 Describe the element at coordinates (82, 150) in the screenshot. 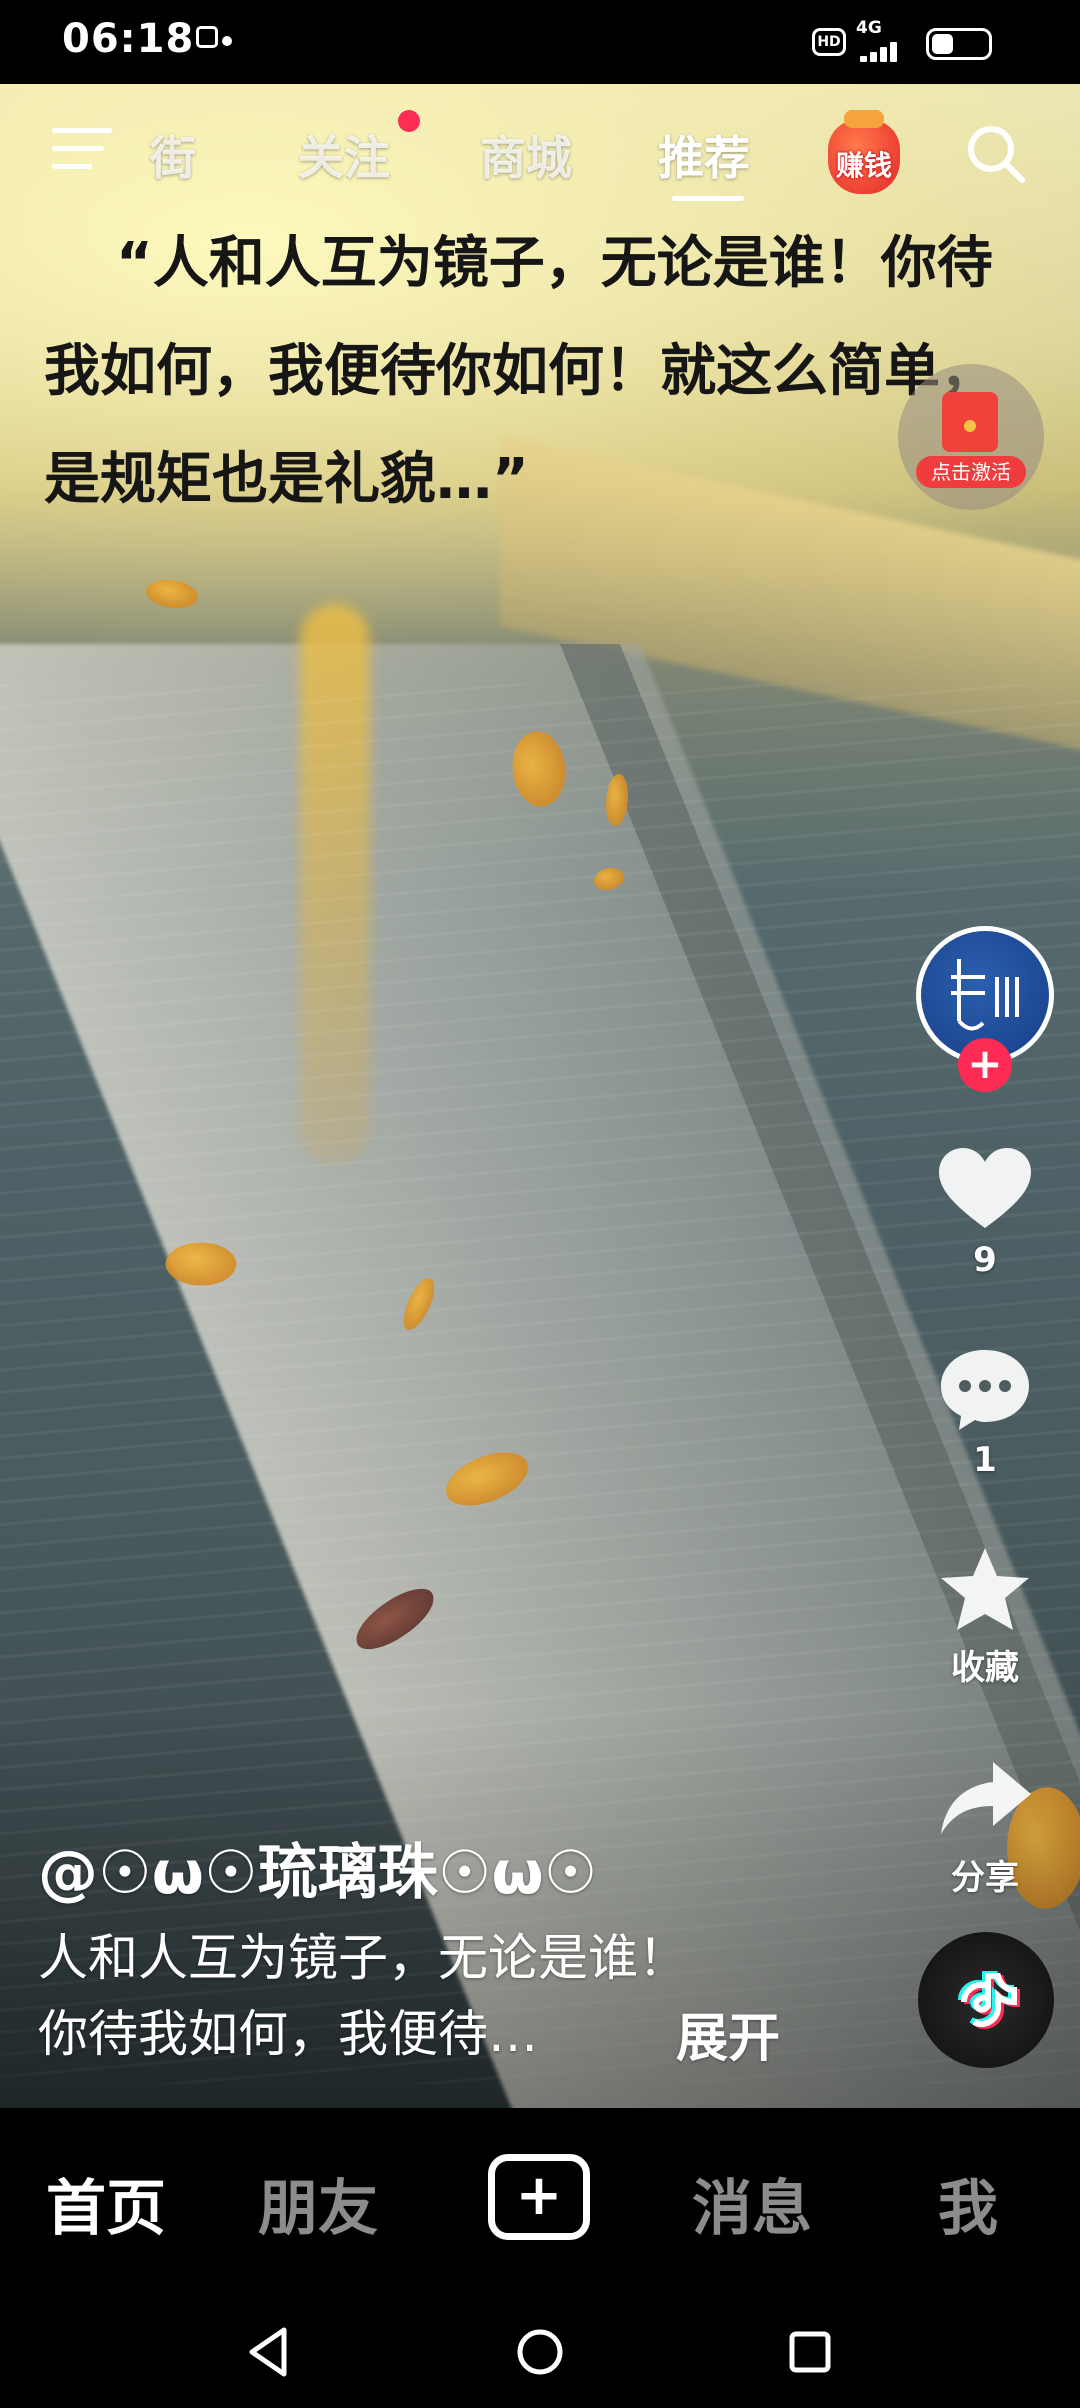

I see `menu-icon` at that location.